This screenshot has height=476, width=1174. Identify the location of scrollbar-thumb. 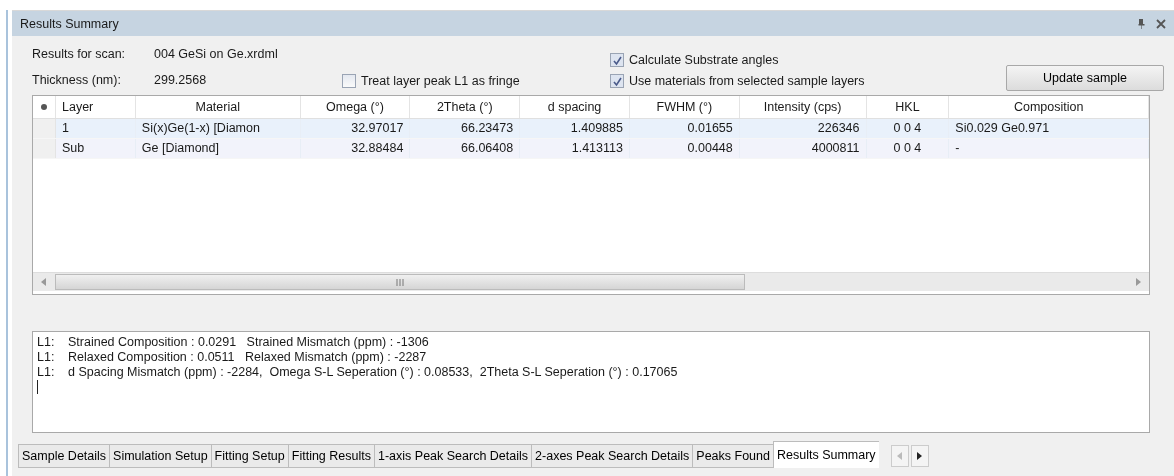
(400, 282).